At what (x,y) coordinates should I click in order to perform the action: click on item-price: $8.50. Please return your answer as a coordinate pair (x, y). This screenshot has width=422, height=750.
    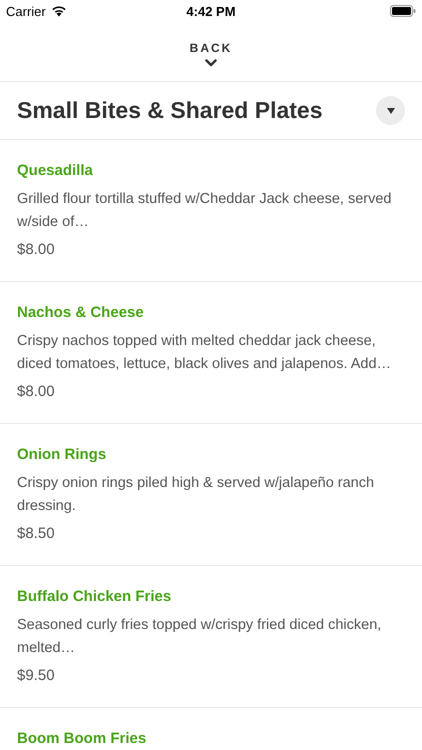
    Looking at the image, I should click on (36, 534).